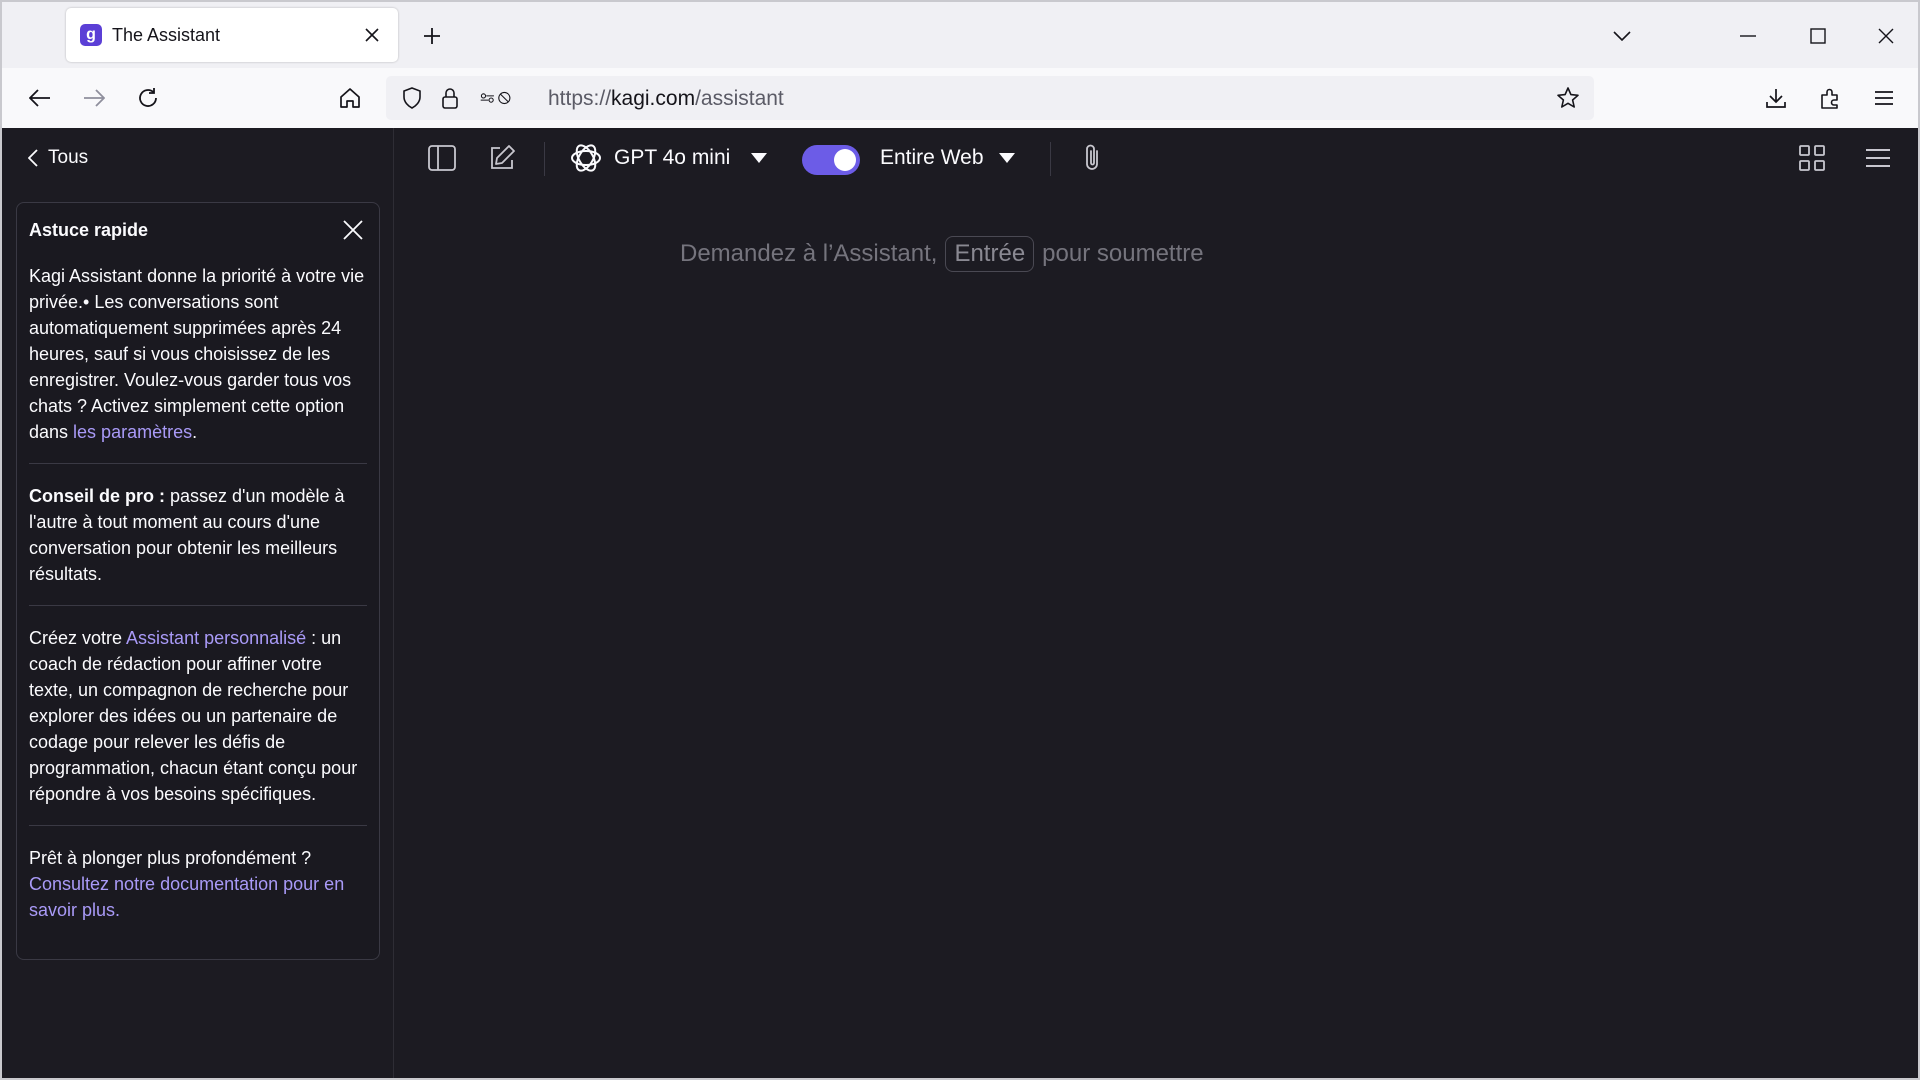 The width and height of the screenshot is (1920, 1080). I want to click on tab-strip: g The Assistant, so click(960, 35).